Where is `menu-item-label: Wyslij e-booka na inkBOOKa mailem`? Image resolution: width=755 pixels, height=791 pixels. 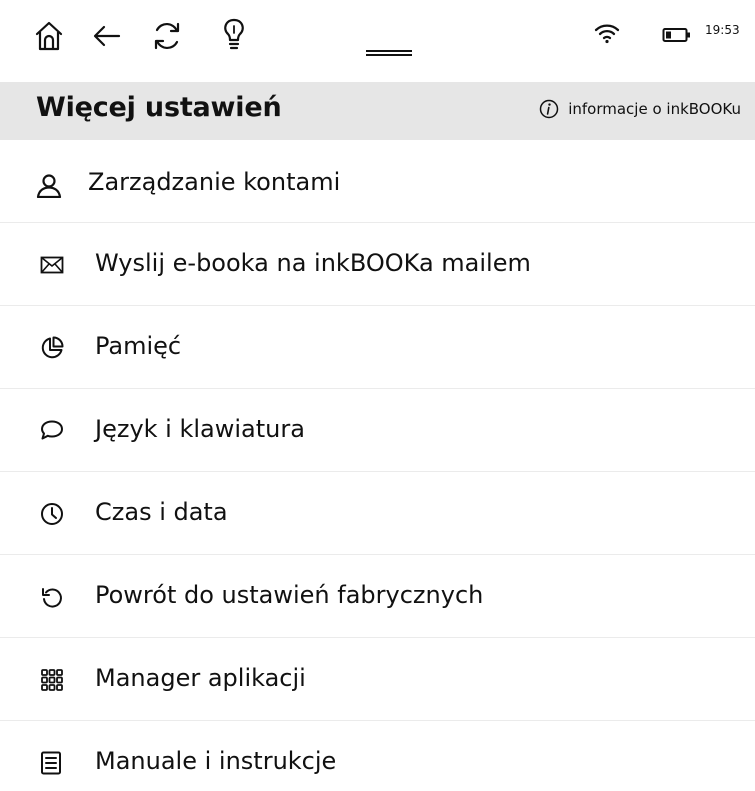 menu-item-label: Wyslij e-booka na inkBOOKa mailem is located at coordinates (313, 263).